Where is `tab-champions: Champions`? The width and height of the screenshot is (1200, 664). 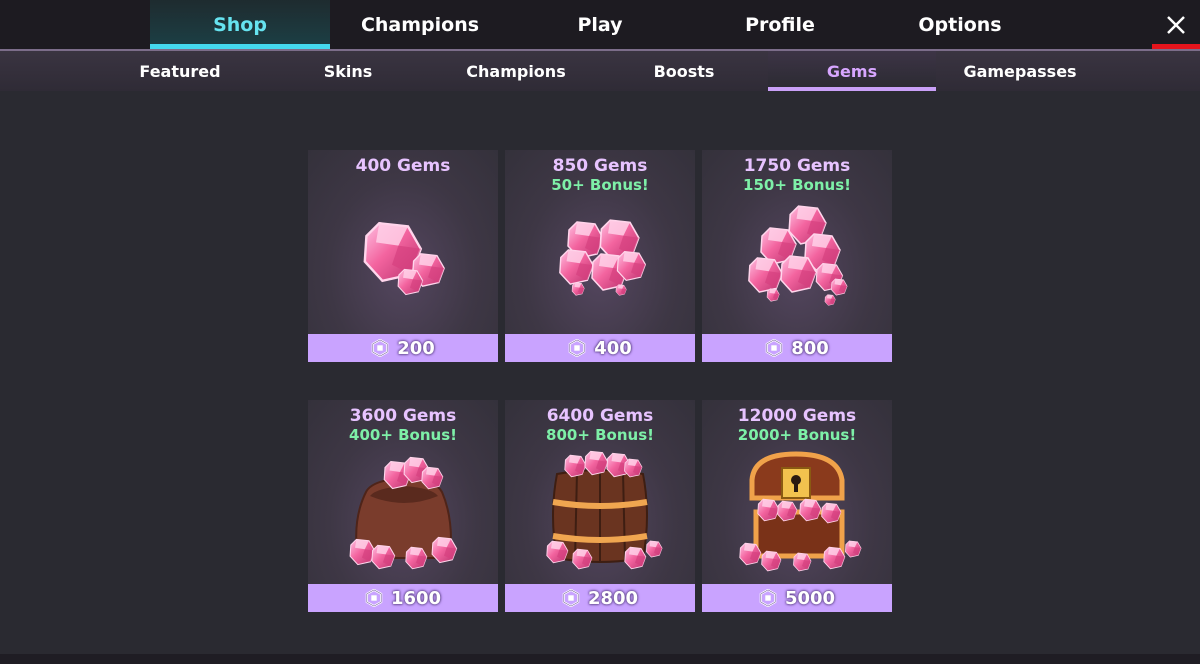
tab-champions: Champions is located at coordinates (420, 24).